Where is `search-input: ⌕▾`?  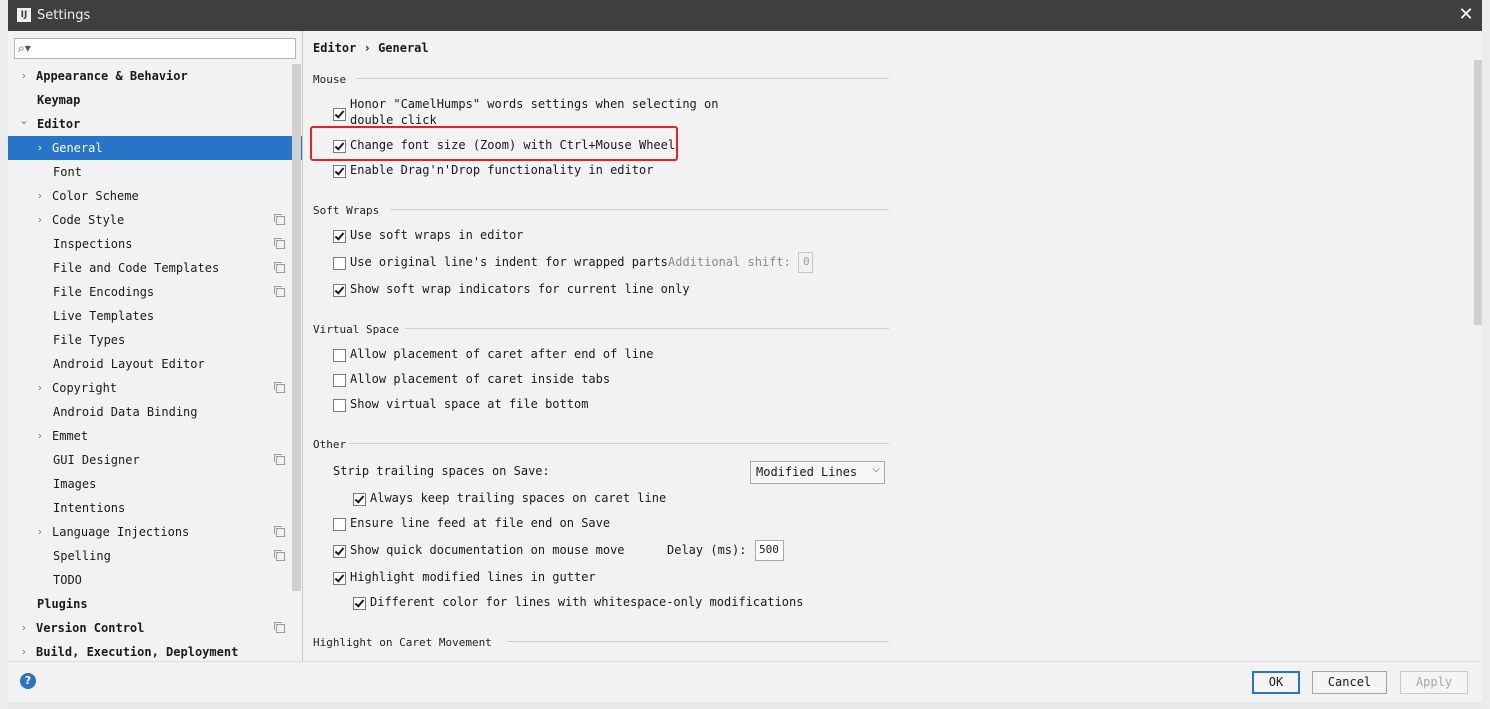
search-input: ⌕▾ is located at coordinates (155, 48).